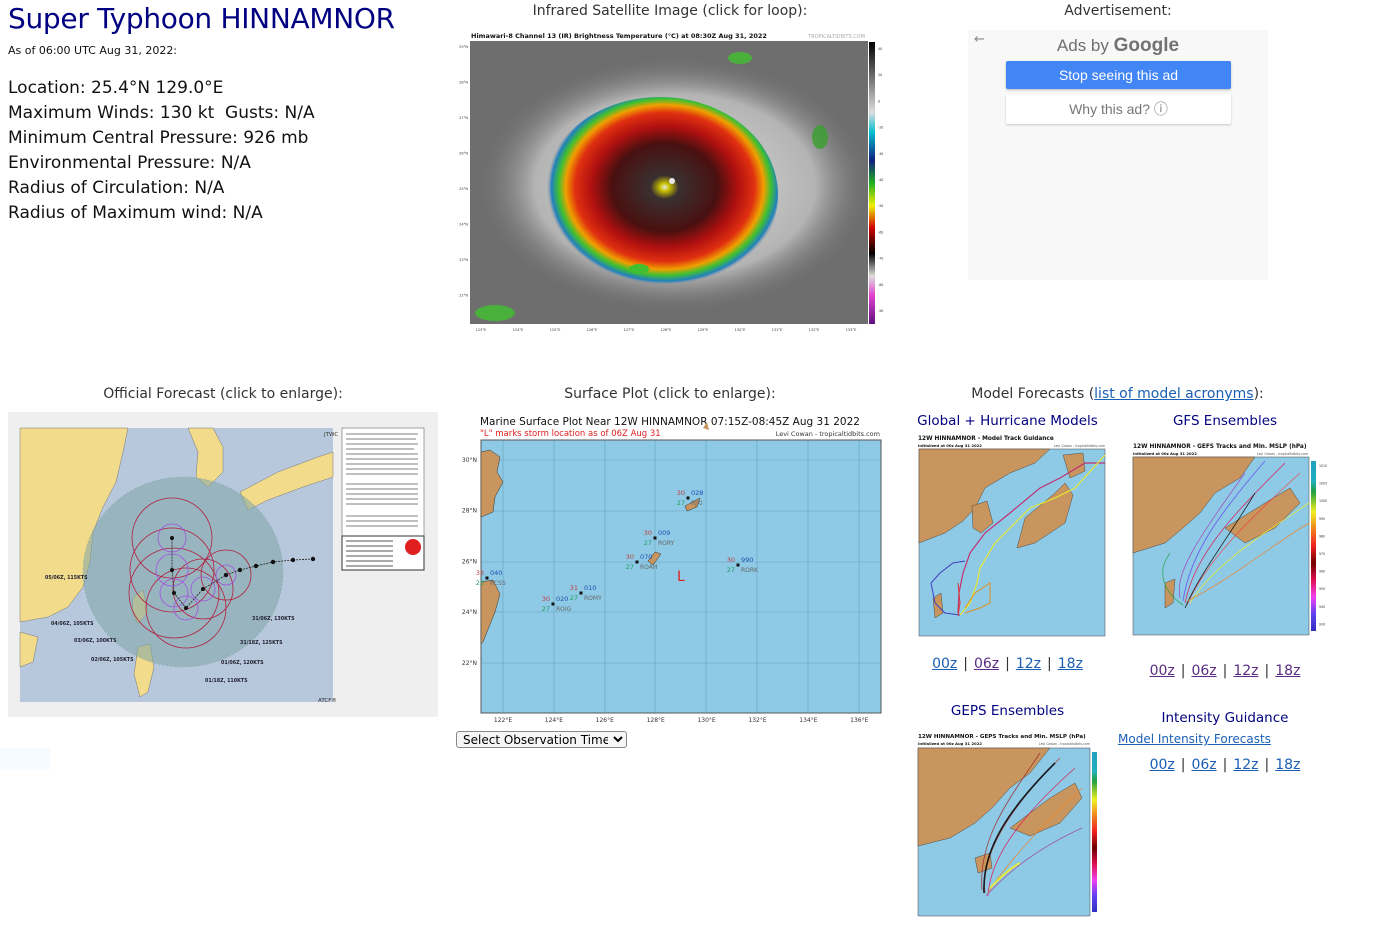 This screenshot has width=1380, height=936. I want to click on station-pressure: 028, so click(697, 493).